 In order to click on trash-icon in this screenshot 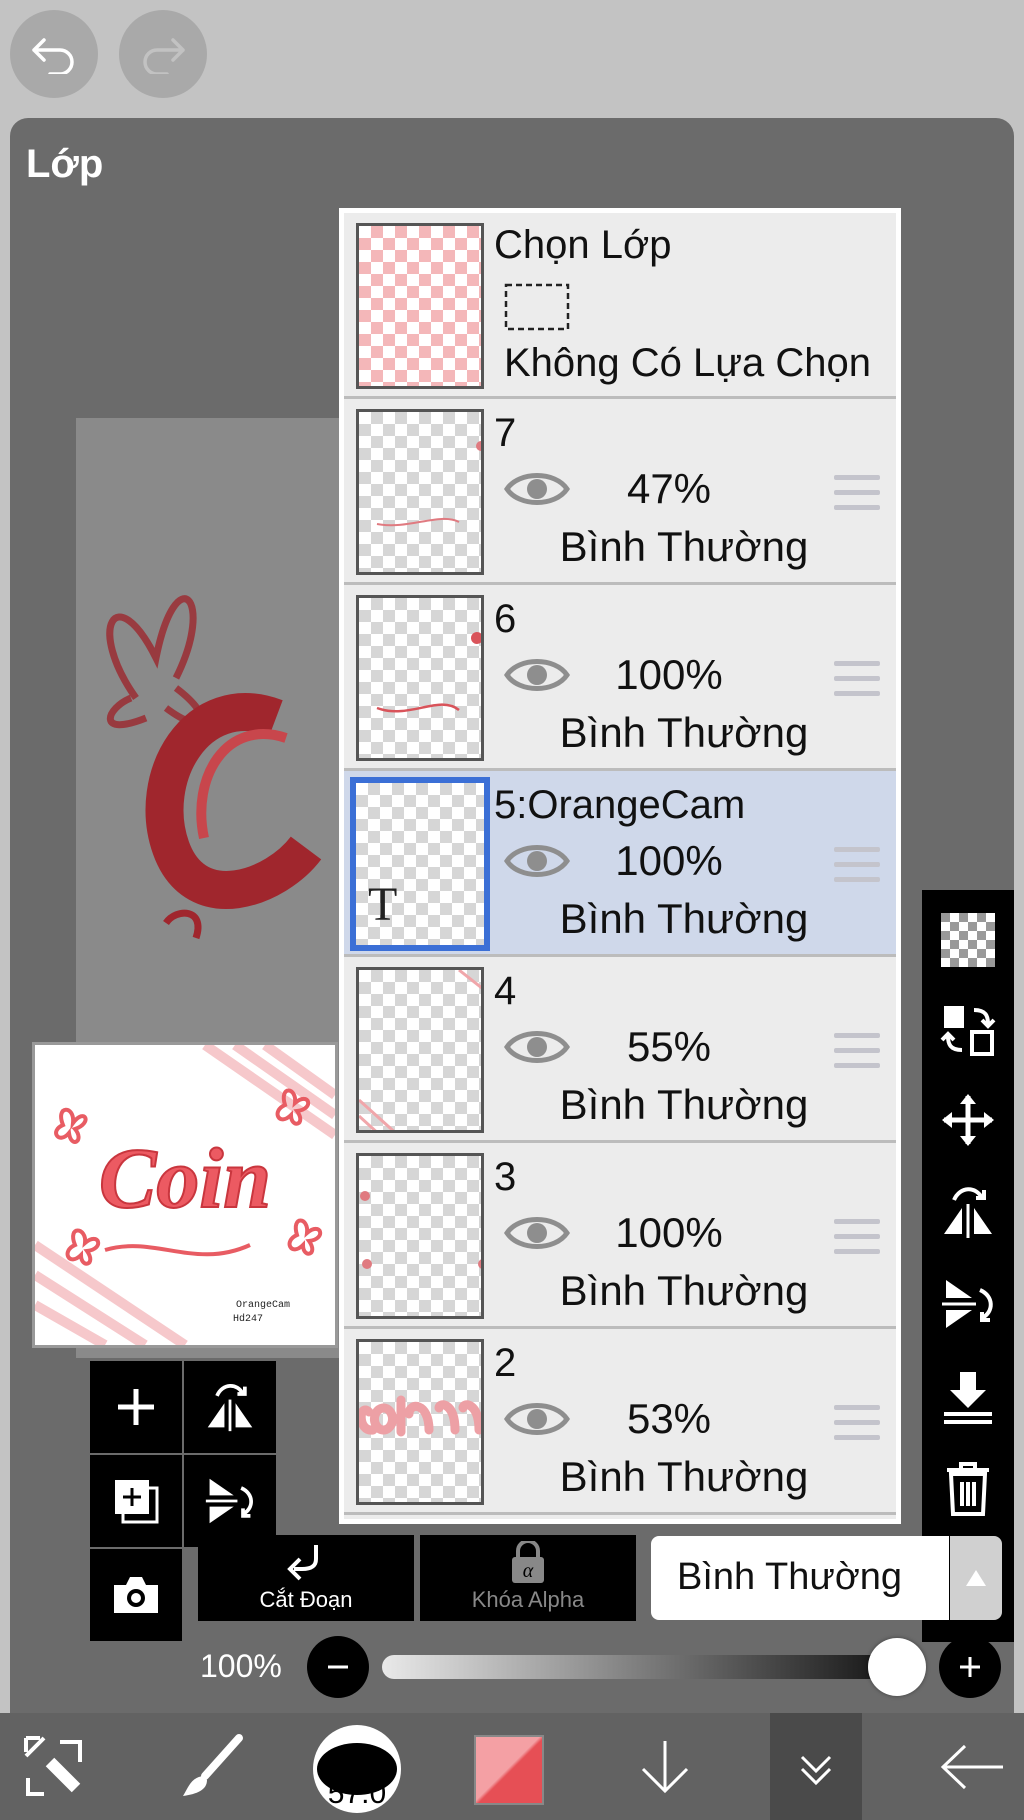, I will do `click(968, 1489)`.